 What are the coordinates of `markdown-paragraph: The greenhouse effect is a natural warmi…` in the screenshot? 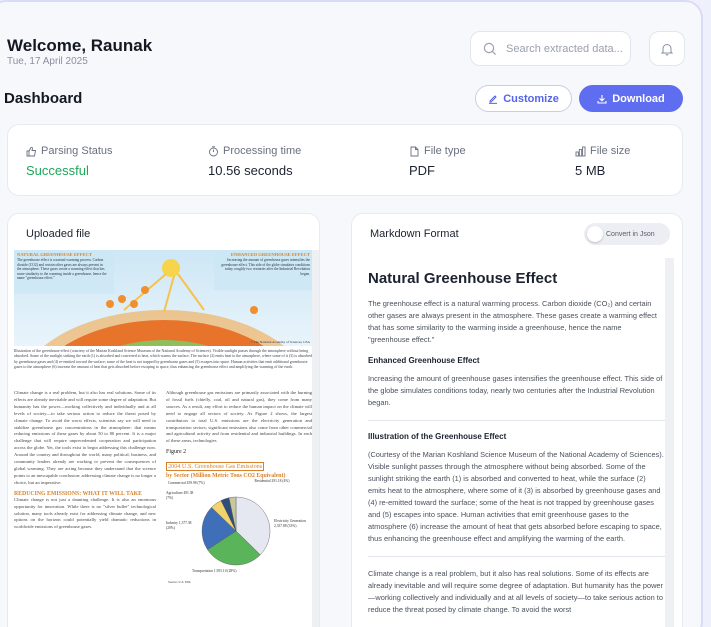 It's located at (512, 321).